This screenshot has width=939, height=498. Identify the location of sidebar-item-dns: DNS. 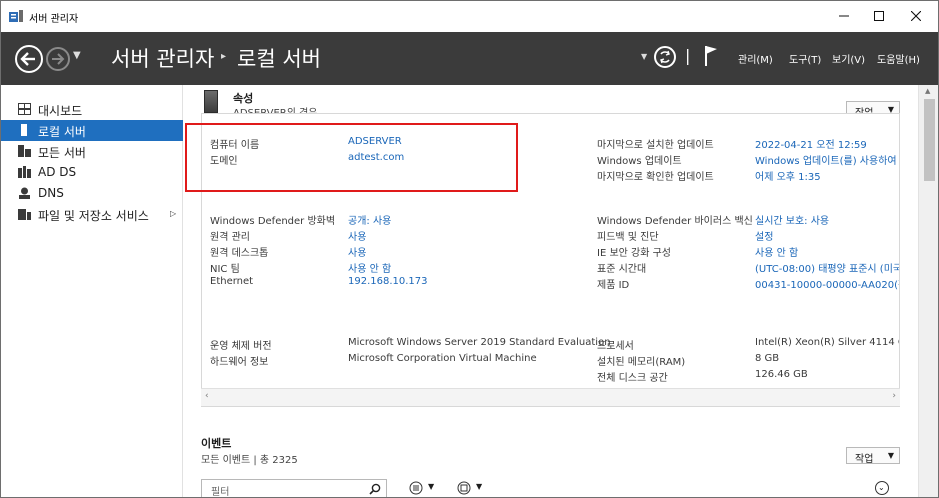
(92, 193).